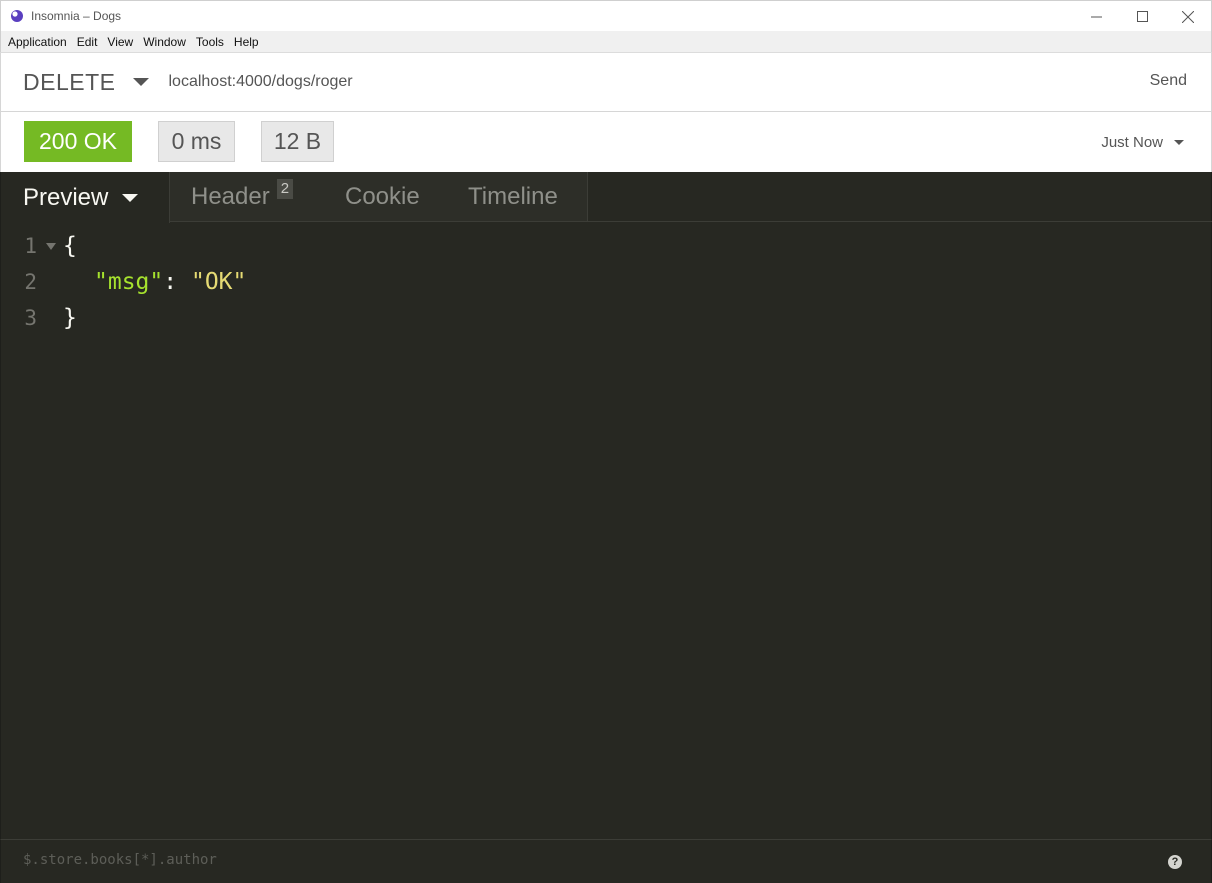 Image resolution: width=1212 pixels, height=883 pixels. What do you see at coordinates (70, 318) in the screenshot?
I see `json-close-brace: }` at bounding box center [70, 318].